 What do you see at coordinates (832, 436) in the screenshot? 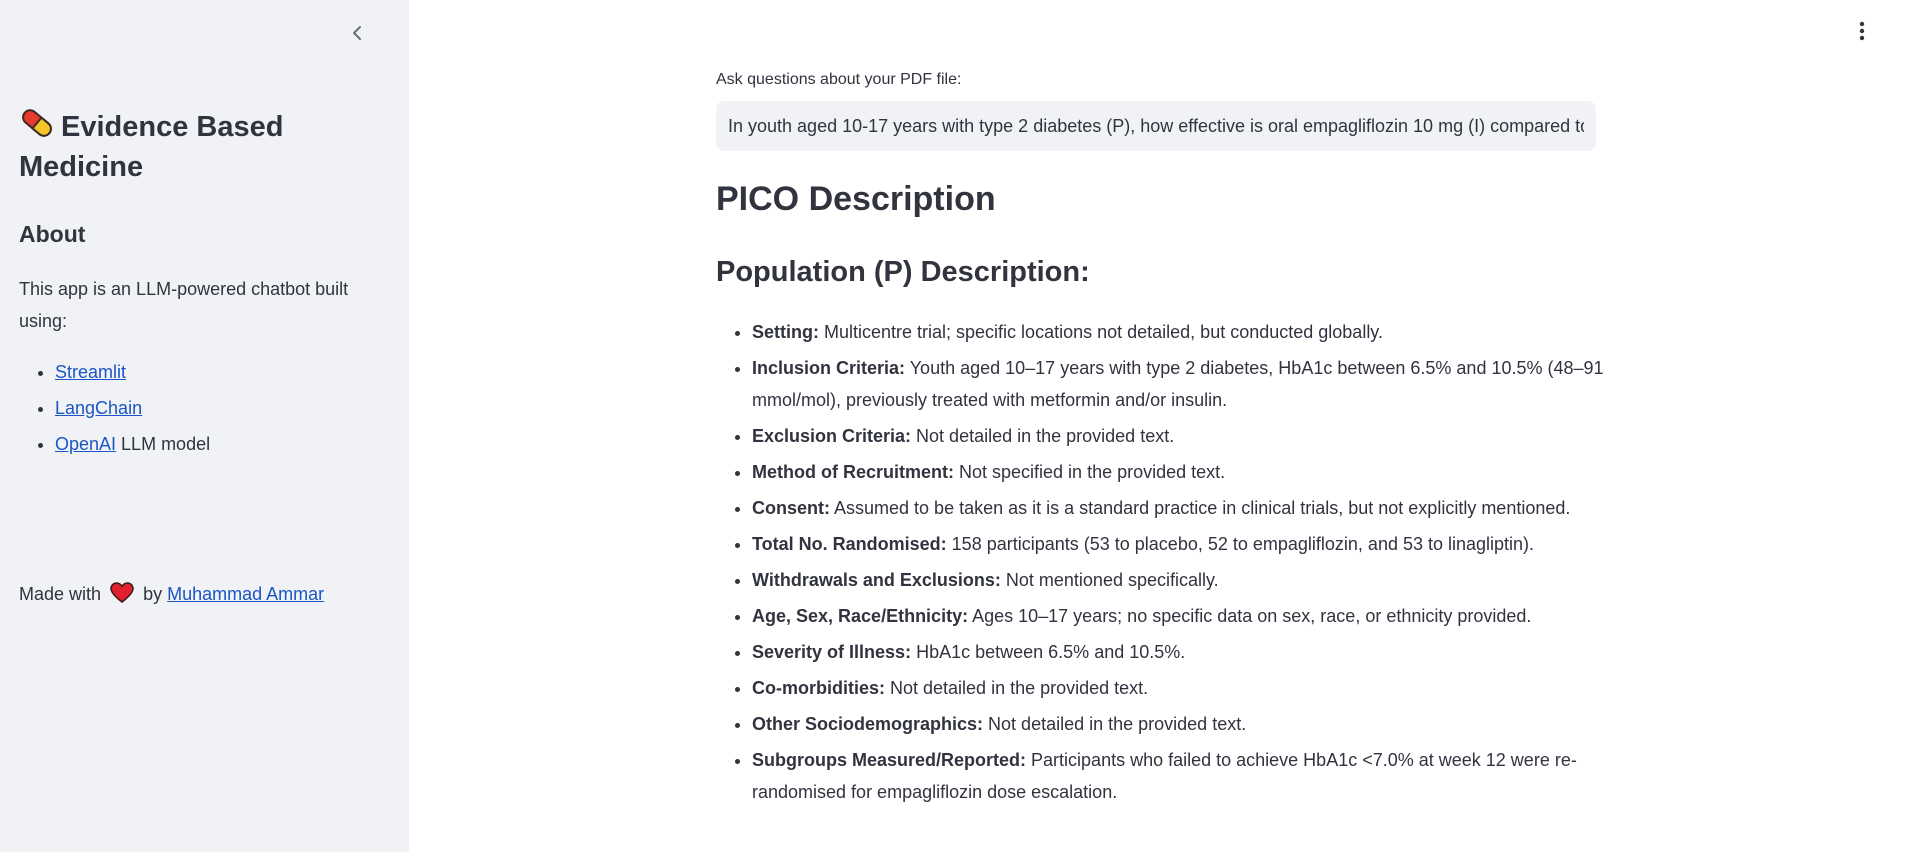
I see `item-label: Exclusion Criteria:` at bounding box center [832, 436].